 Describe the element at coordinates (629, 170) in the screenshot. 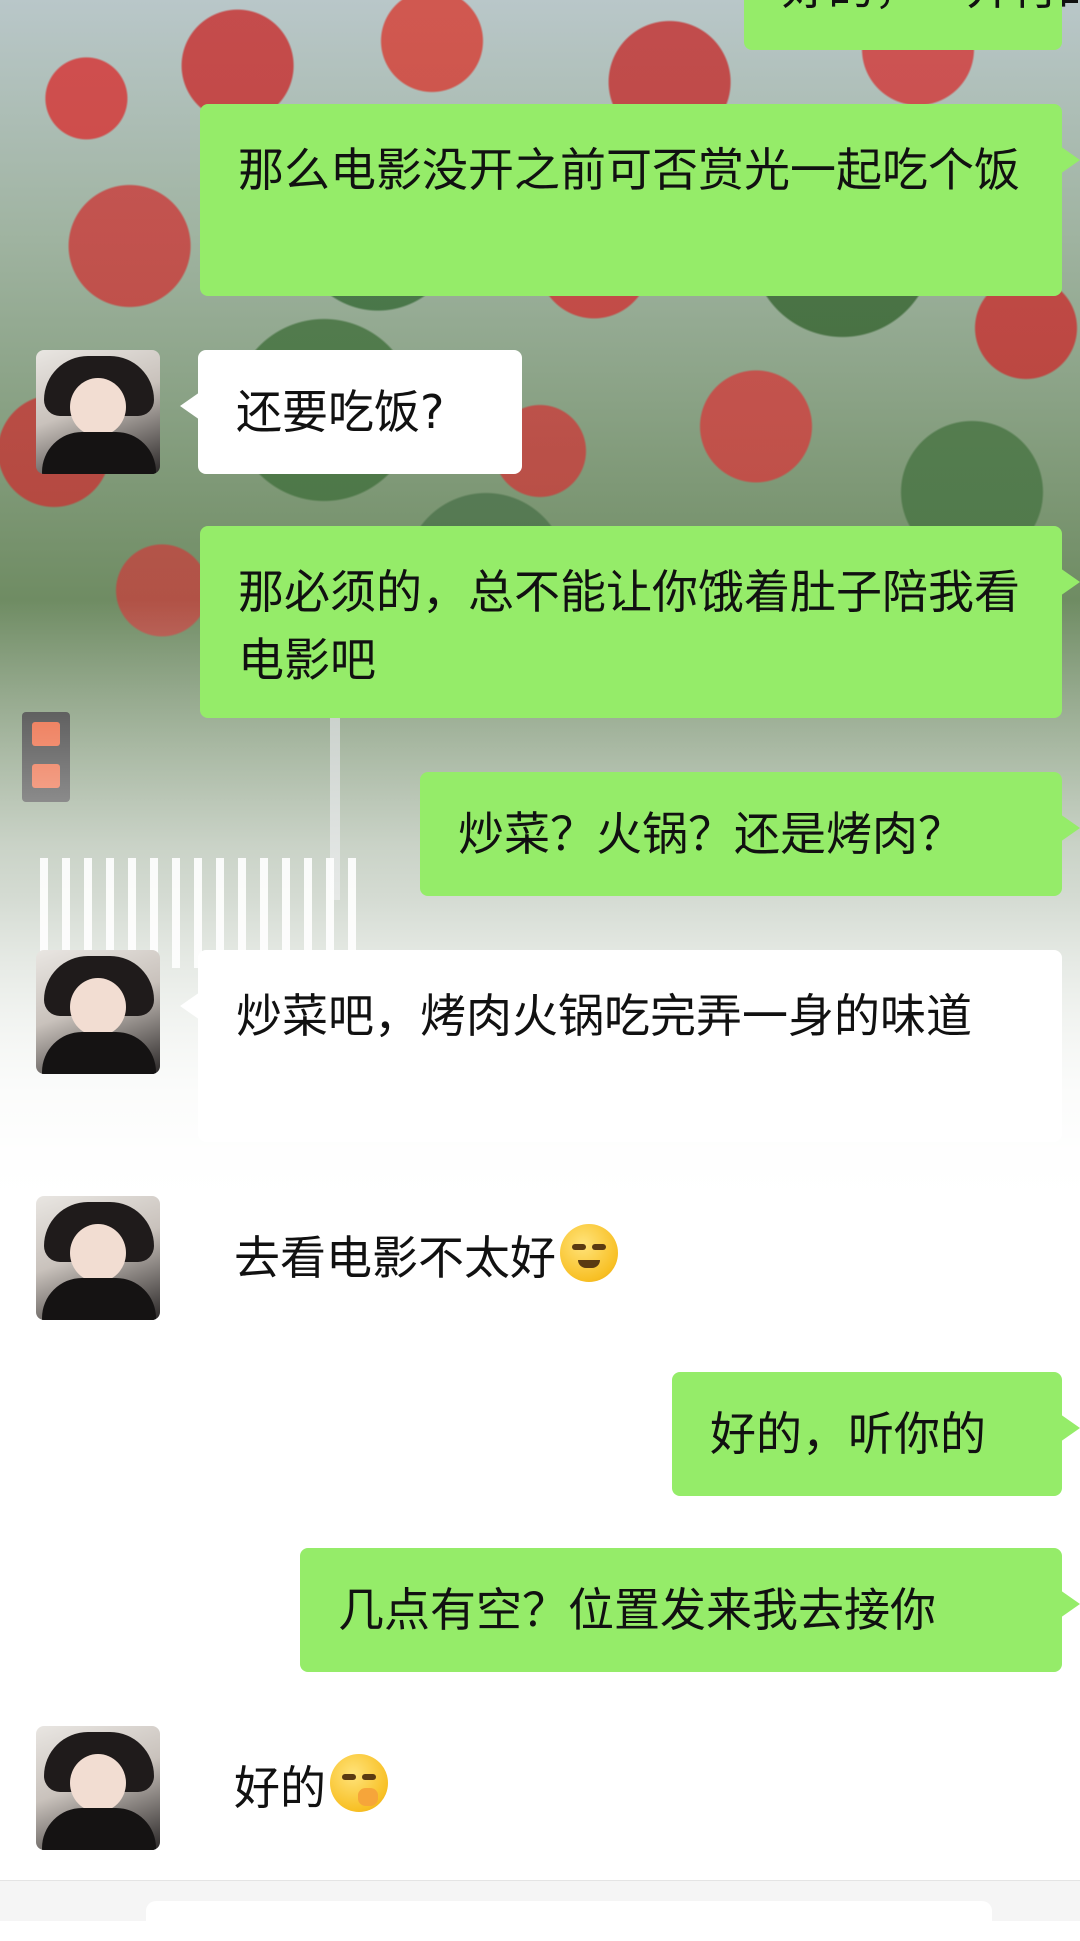

I see `message-text: 那么电影没开之前可否赏光一起吃个饭` at that location.